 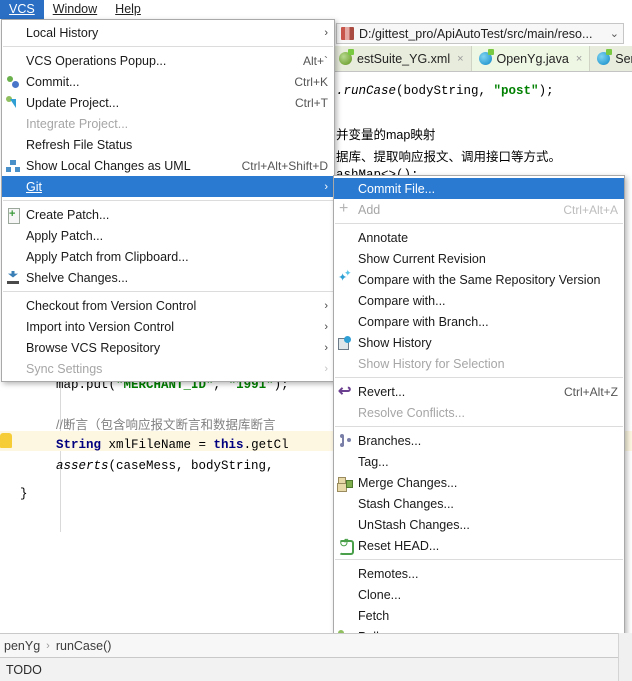 What do you see at coordinates (383, 237) in the screenshot?
I see `menu-label: Annotate` at bounding box center [383, 237].